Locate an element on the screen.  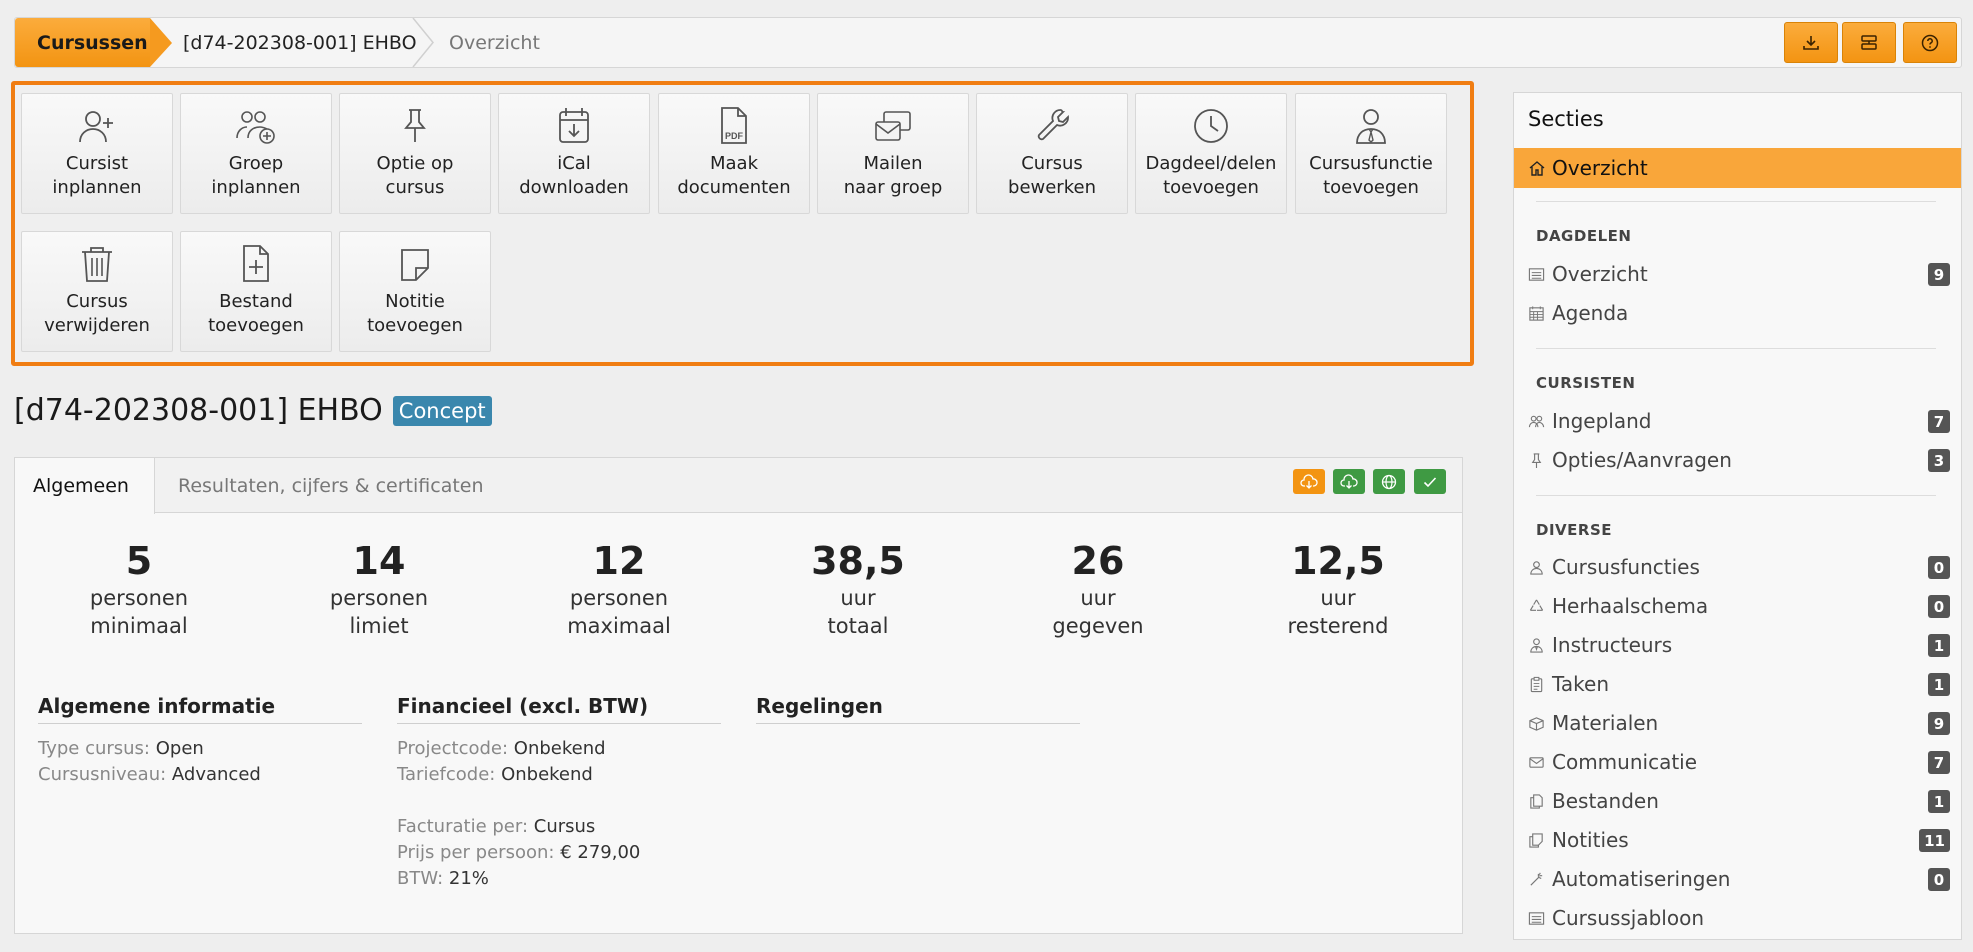
sidebar-item-label: Notities is located at coordinates (1590, 840).